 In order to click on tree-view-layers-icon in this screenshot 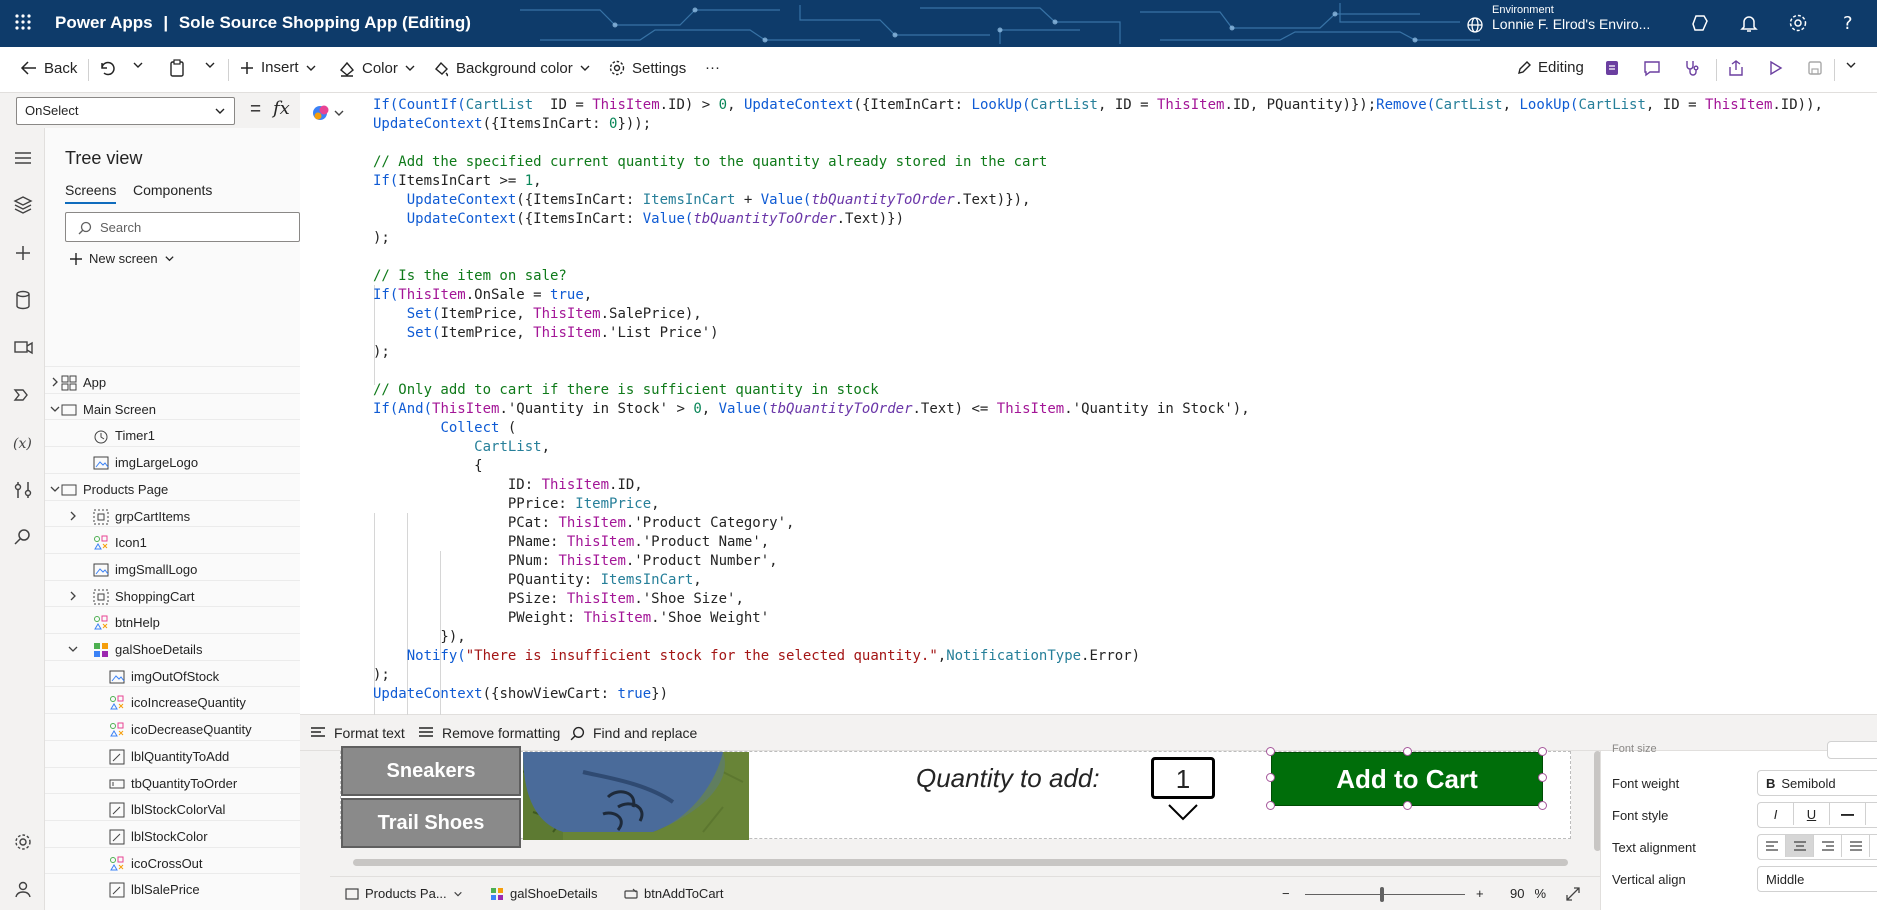, I will do `click(23, 205)`.